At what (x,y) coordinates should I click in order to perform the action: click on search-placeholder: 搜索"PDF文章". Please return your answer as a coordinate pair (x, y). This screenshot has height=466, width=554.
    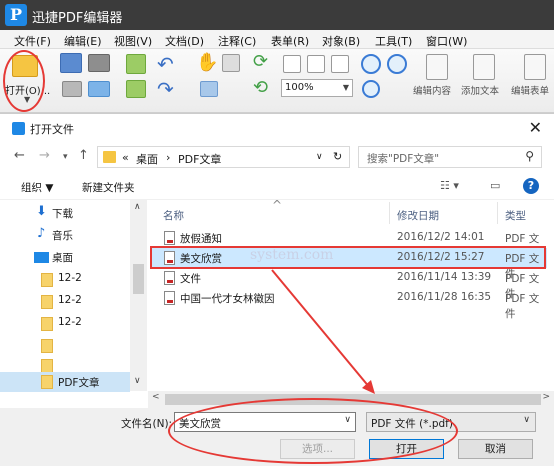
    Looking at the image, I should click on (403, 159).